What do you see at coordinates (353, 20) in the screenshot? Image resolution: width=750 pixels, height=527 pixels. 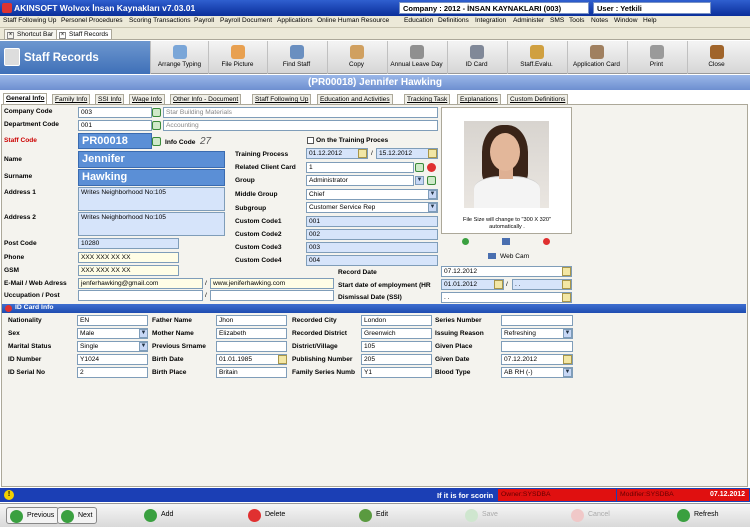 I see `menu-online-hr: Online Human Resource` at bounding box center [353, 20].